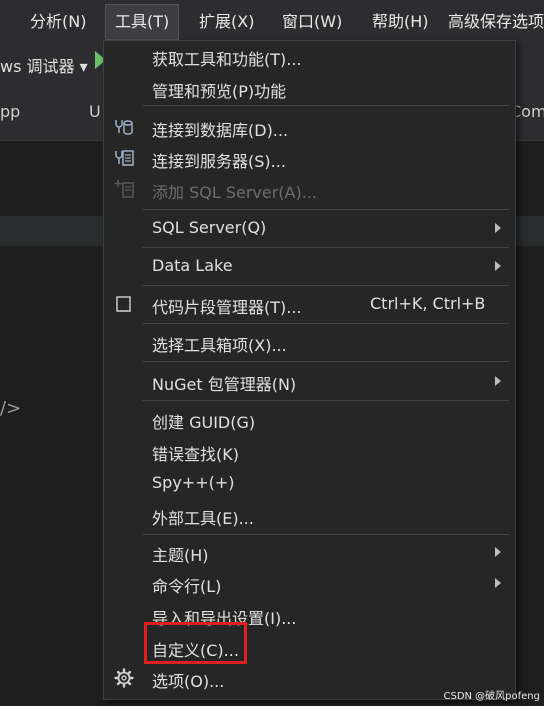 Image resolution: width=544 pixels, height=706 pixels. What do you see at coordinates (195, 643) in the screenshot?
I see `highlight-annotation-box` at bounding box center [195, 643].